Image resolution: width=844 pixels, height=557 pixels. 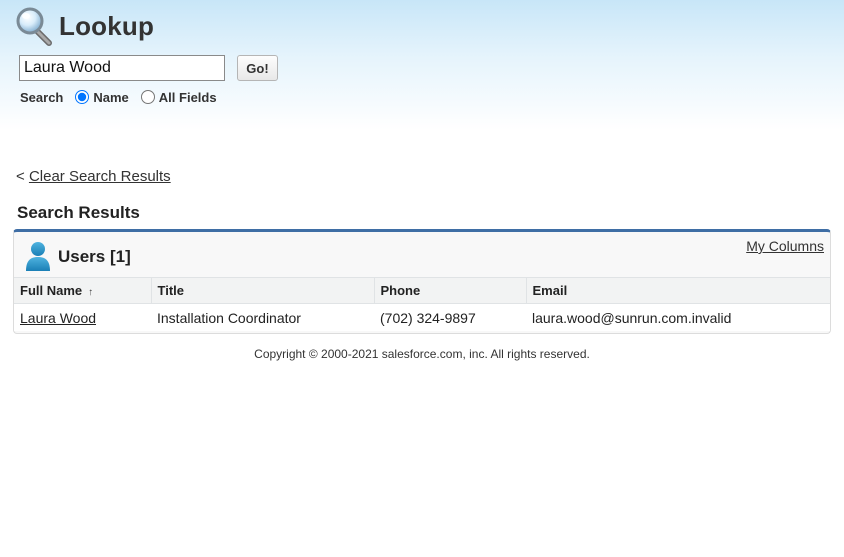 I want to click on lookup-title-text: Lookup, so click(x=107, y=25).